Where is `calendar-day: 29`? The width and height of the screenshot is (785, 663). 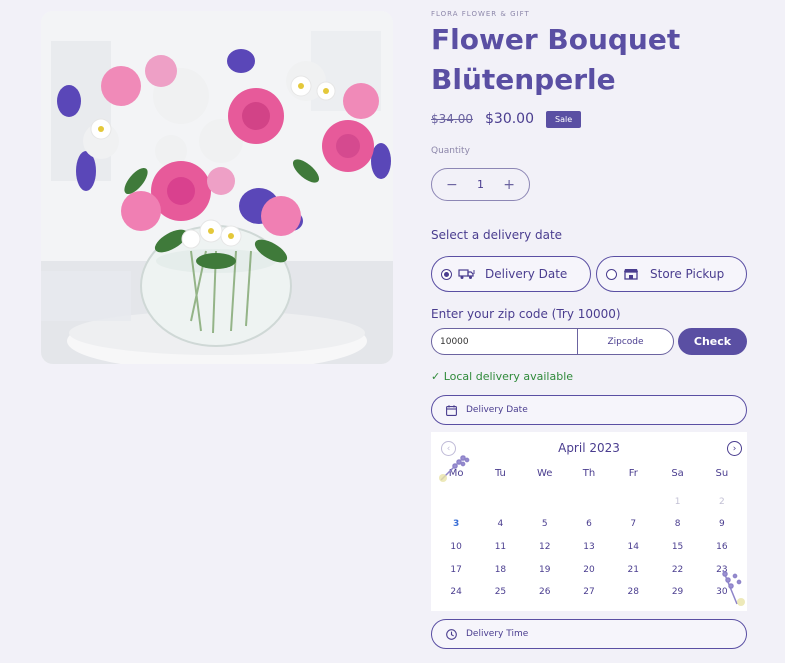
calendar-day: 29 is located at coordinates (677, 592).